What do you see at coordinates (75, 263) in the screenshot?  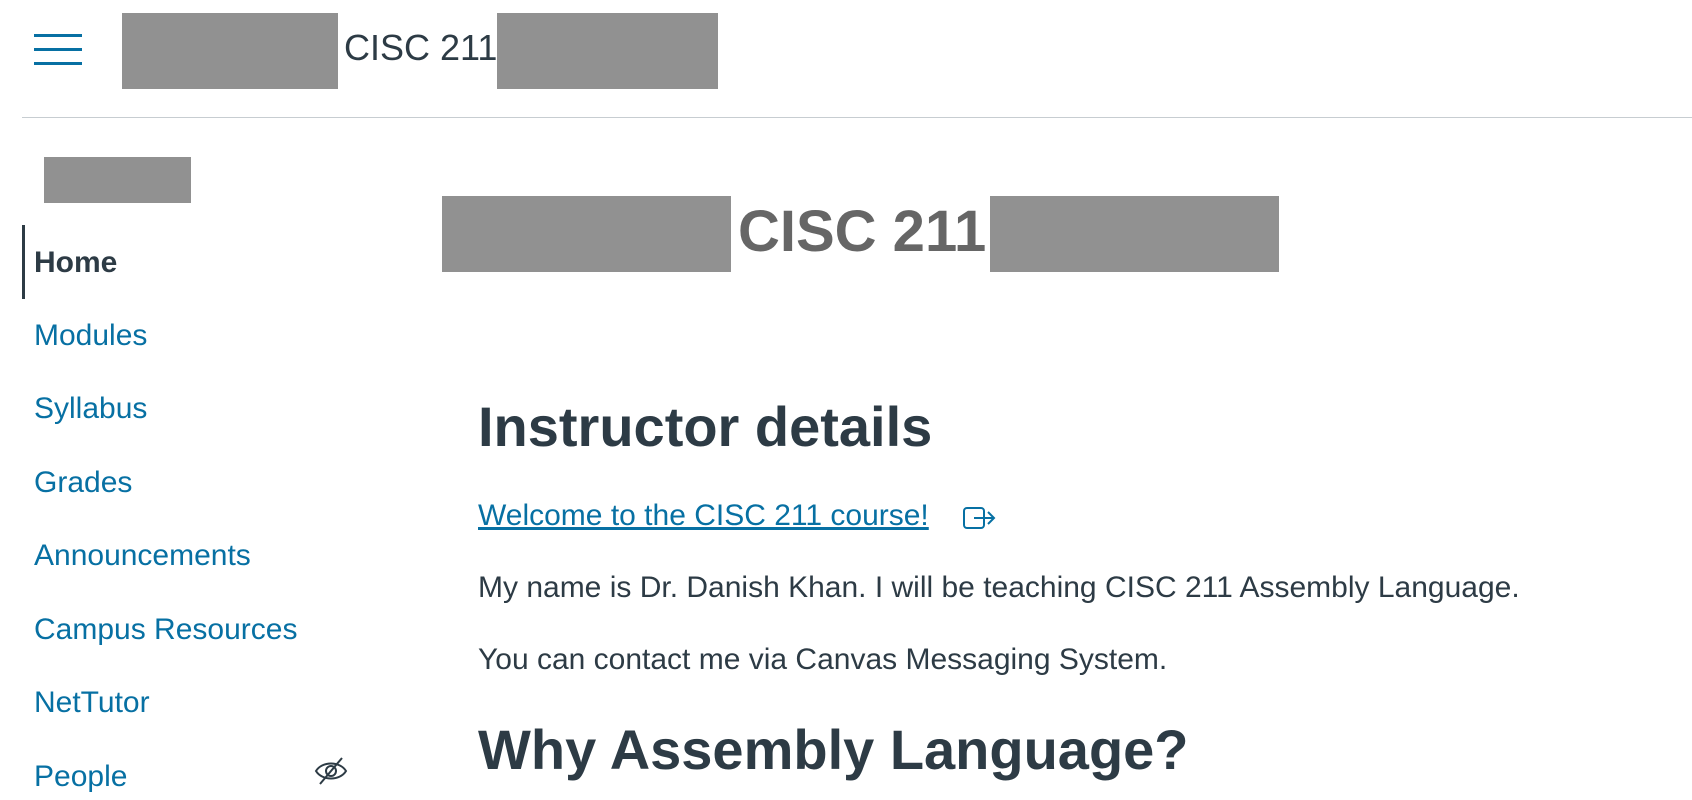 I see `sidebar-item-home: Home` at bounding box center [75, 263].